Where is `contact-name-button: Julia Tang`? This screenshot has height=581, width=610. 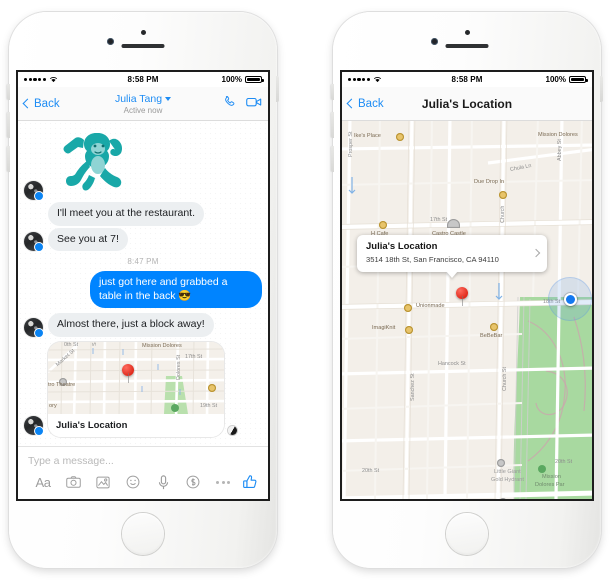
contact-name-button: Julia Tang is located at coordinates (143, 99).